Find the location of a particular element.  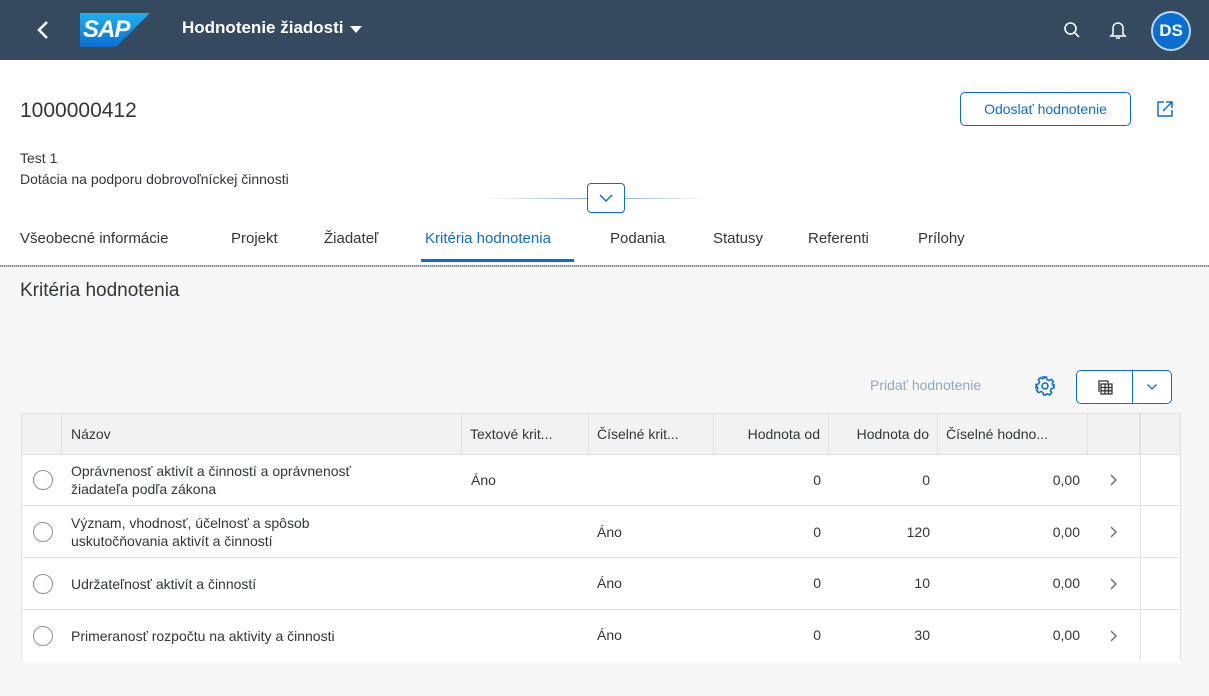

collapse-header-button is located at coordinates (606, 198).